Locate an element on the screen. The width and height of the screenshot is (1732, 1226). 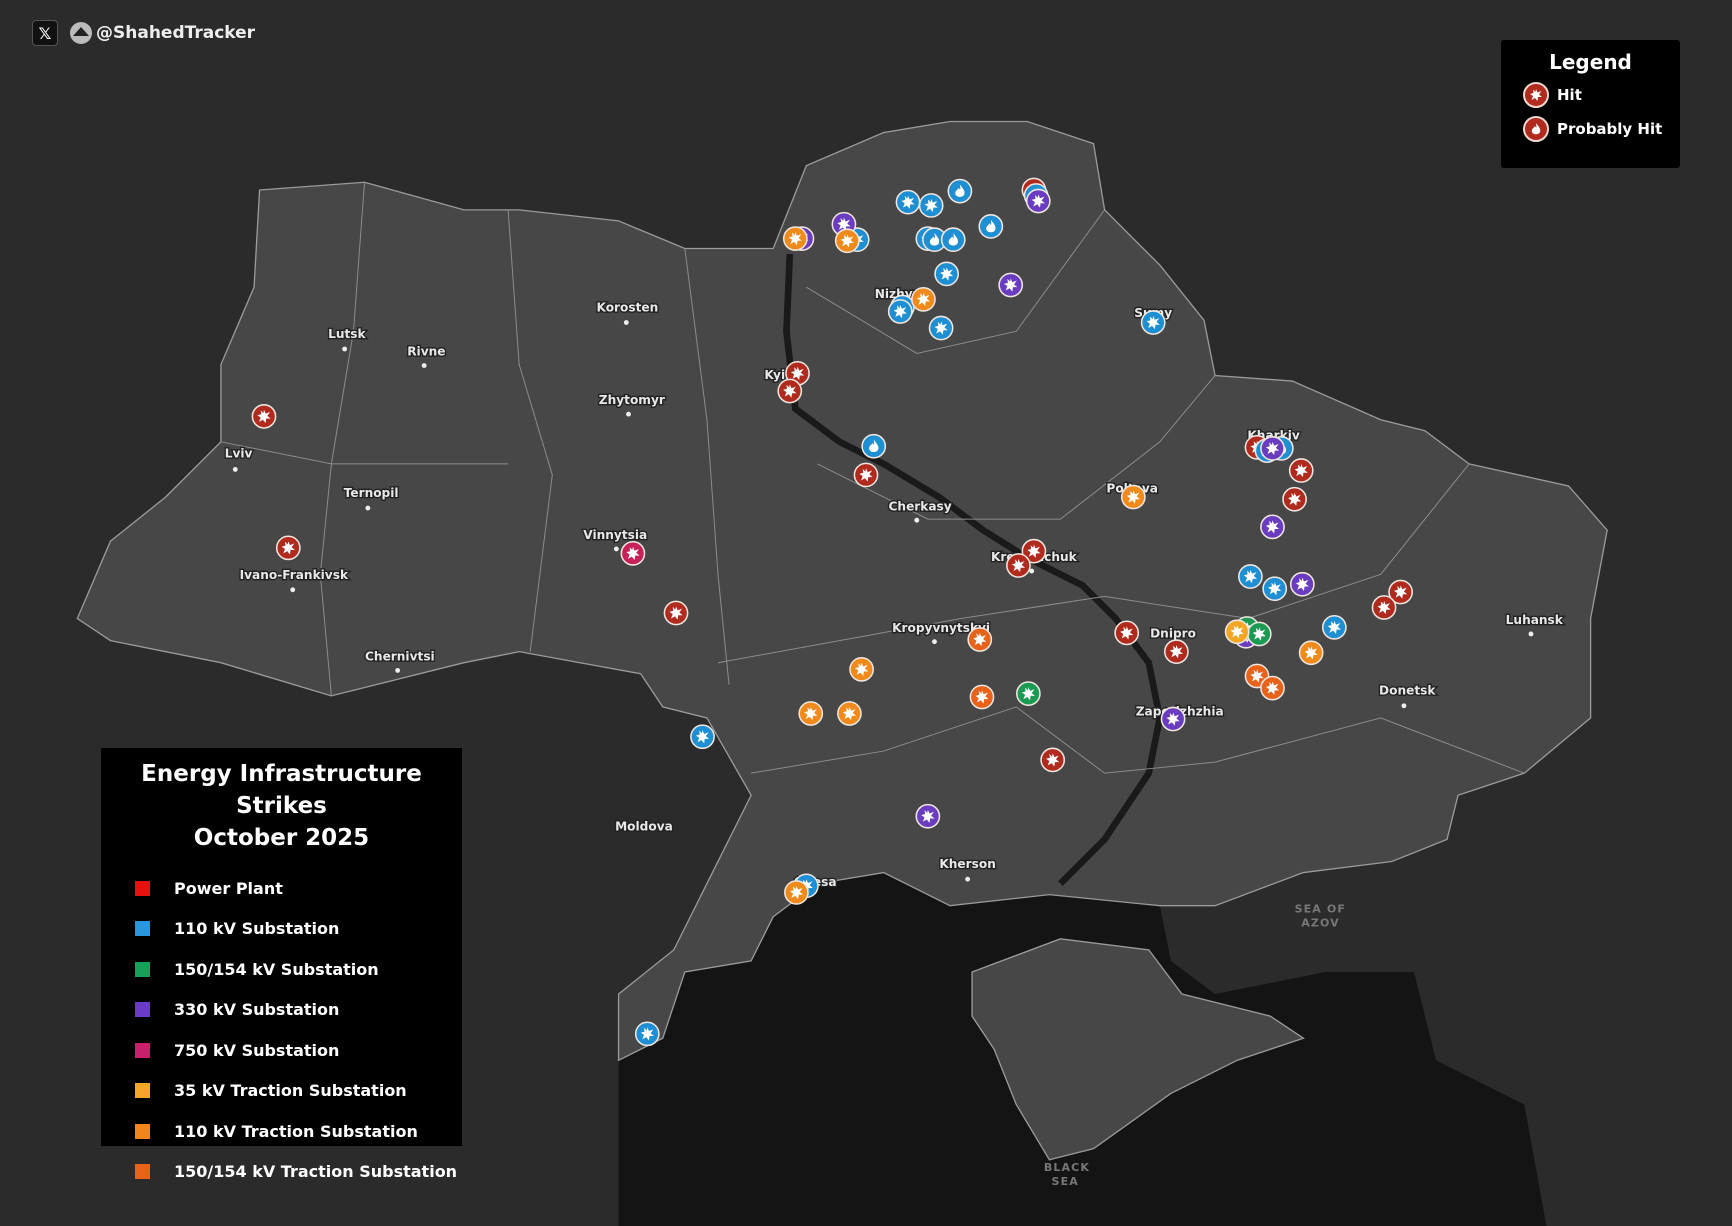
key-item-label: 150/154 kV Substation is located at coordinates (276, 969).